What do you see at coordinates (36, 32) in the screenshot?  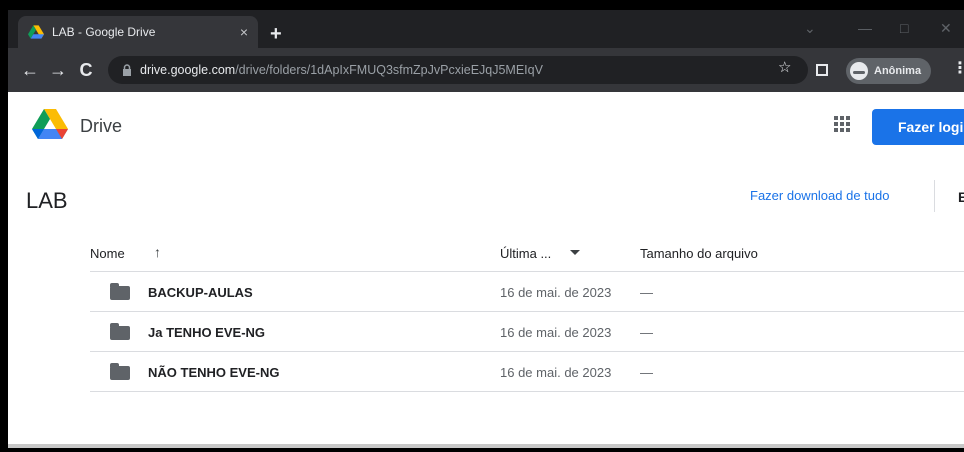 I see `google-drive-icon` at bounding box center [36, 32].